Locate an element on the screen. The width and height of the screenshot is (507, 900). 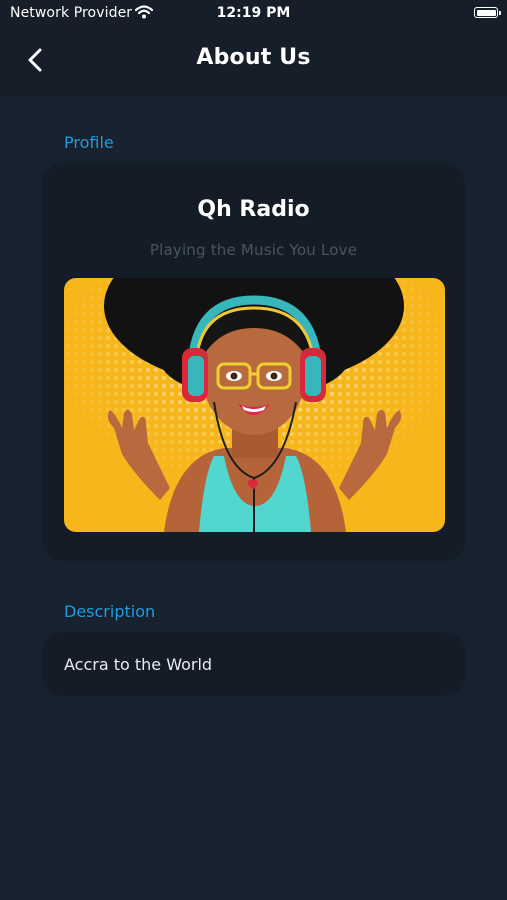
station-tagline: Playing the Music You Love is located at coordinates (253, 250).